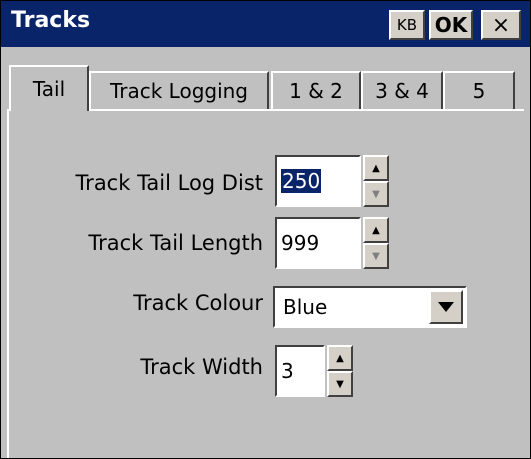  Describe the element at coordinates (175, 243) in the screenshot. I see `tail-length-label: Track Tail Length` at that location.